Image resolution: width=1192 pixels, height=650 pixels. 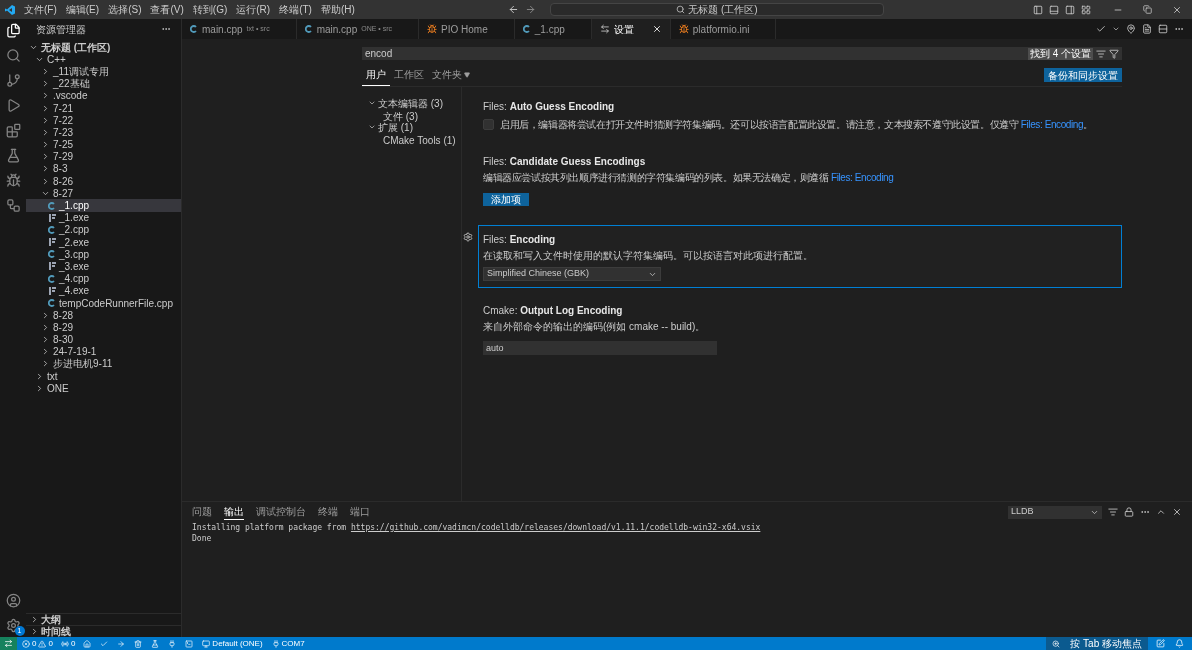 I want to click on menu-item: 转到(G), so click(x=210, y=9).